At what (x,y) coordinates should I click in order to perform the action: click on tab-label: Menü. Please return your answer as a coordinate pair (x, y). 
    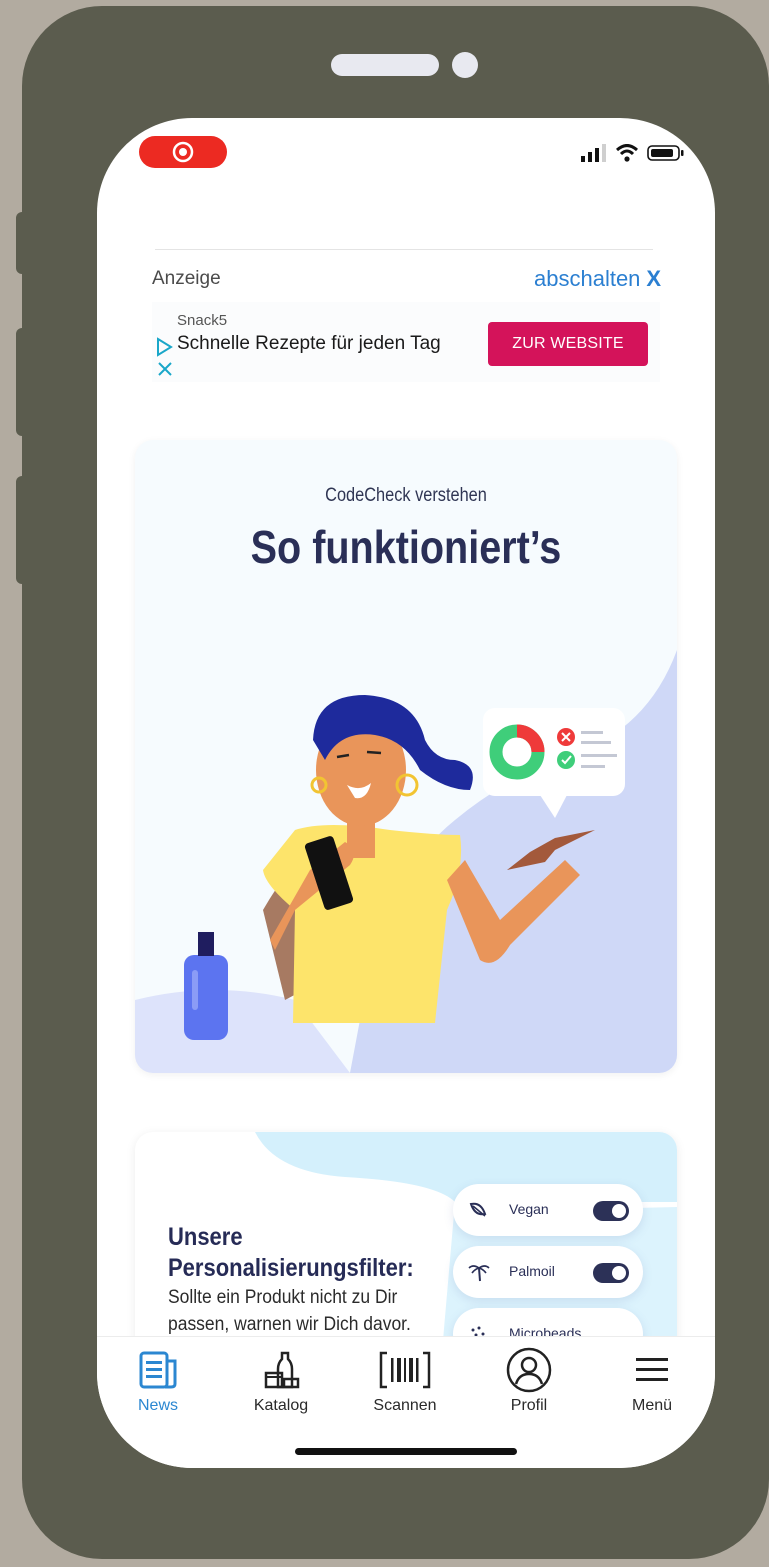
    Looking at the image, I should click on (652, 1405).